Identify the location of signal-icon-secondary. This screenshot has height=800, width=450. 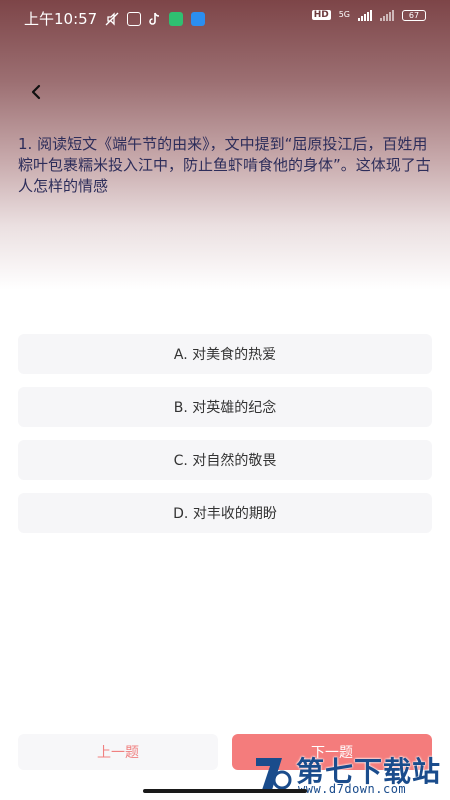
(387, 15).